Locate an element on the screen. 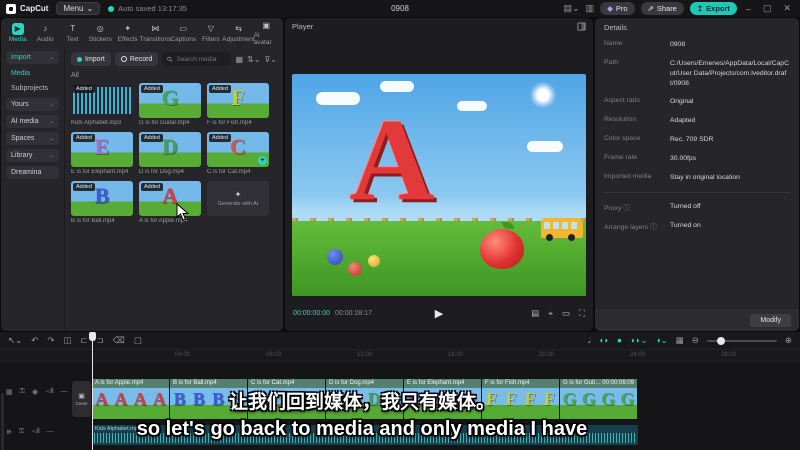 This screenshot has height=450, width=800. media-thumbnail: F Added is located at coordinates (238, 100).